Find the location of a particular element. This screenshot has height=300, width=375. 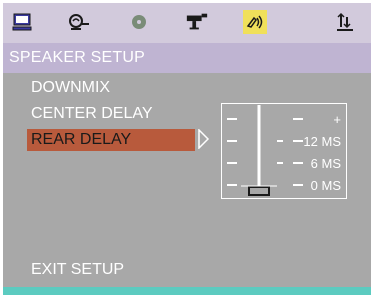

title-bar: SPEAKER SETUP is located at coordinates (187, 58).